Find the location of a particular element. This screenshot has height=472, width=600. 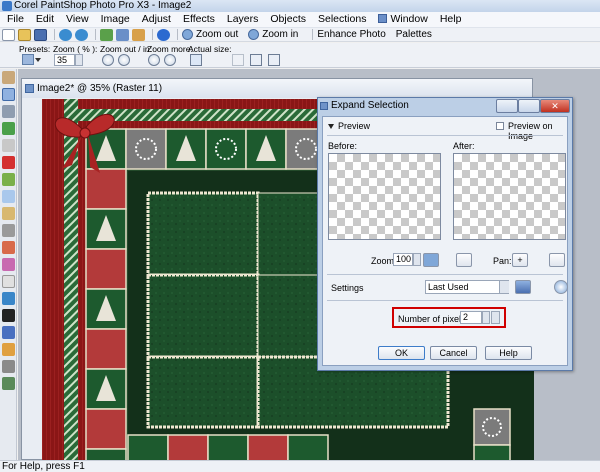

menu-view: View is located at coordinates (77, 19).